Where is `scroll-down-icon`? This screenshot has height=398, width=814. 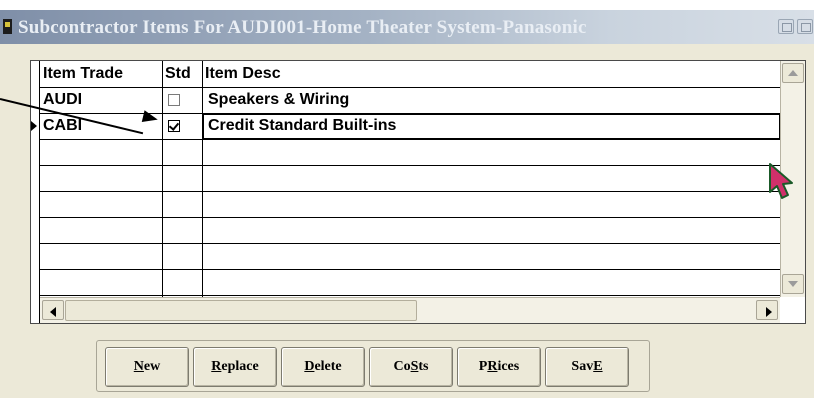 scroll-down-icon is located at coordinates (793, 284).